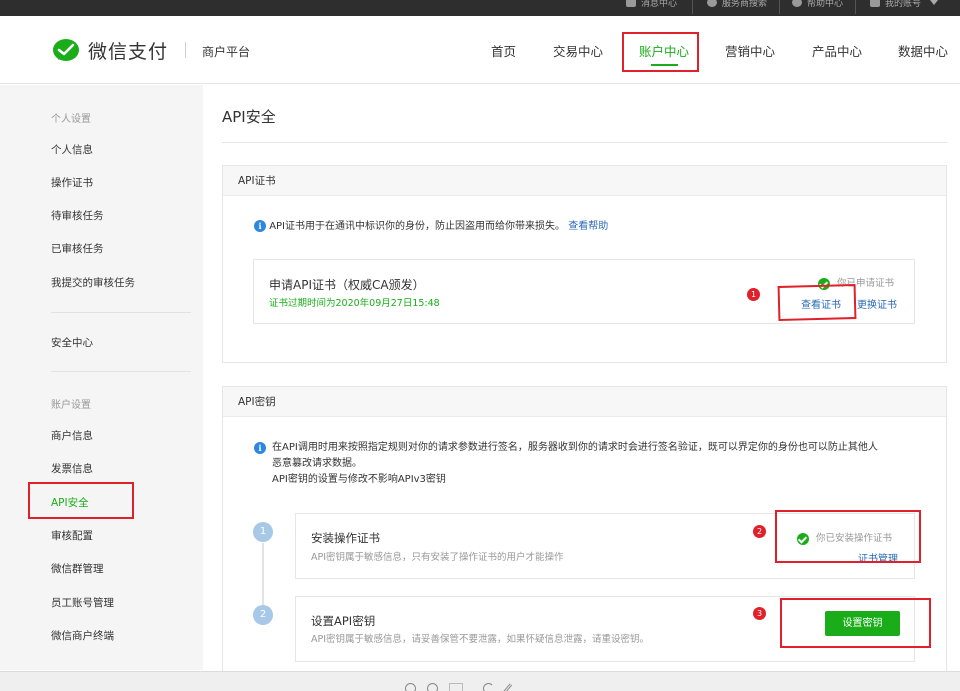 The image size is (960, 691). What do you see at coordinates (480, 8) in the screenshot?
I see `top-utility-bar: 消息中心 服务商搜索 帮助中心 我的账号` at bounding box center [480, 8].